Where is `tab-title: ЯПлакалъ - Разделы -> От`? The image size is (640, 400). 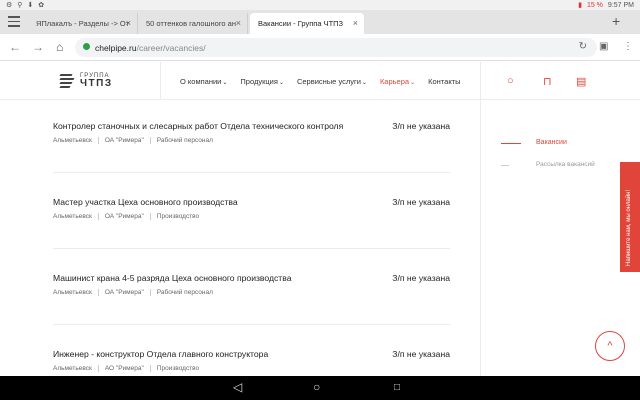 tab-title: ЯПлакалъ - Разделы -> От is located at coordinates (83, 23).